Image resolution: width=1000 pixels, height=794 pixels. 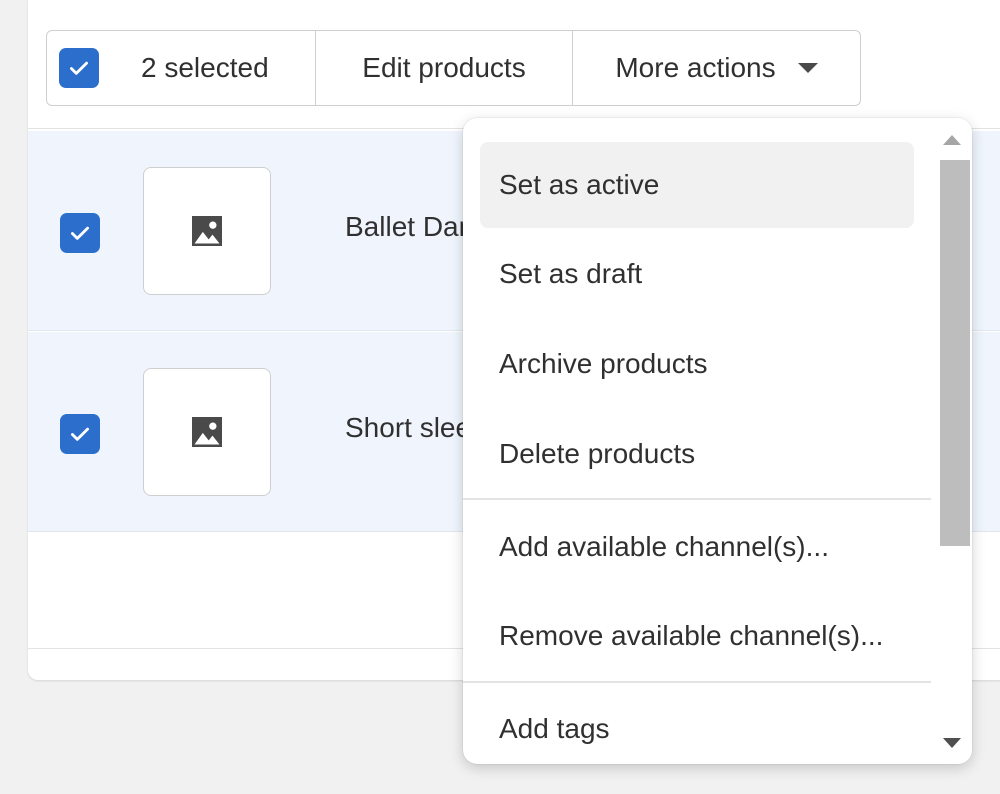 I want to click on scroll-down-arrow-icon, so click(x=952, y=743).